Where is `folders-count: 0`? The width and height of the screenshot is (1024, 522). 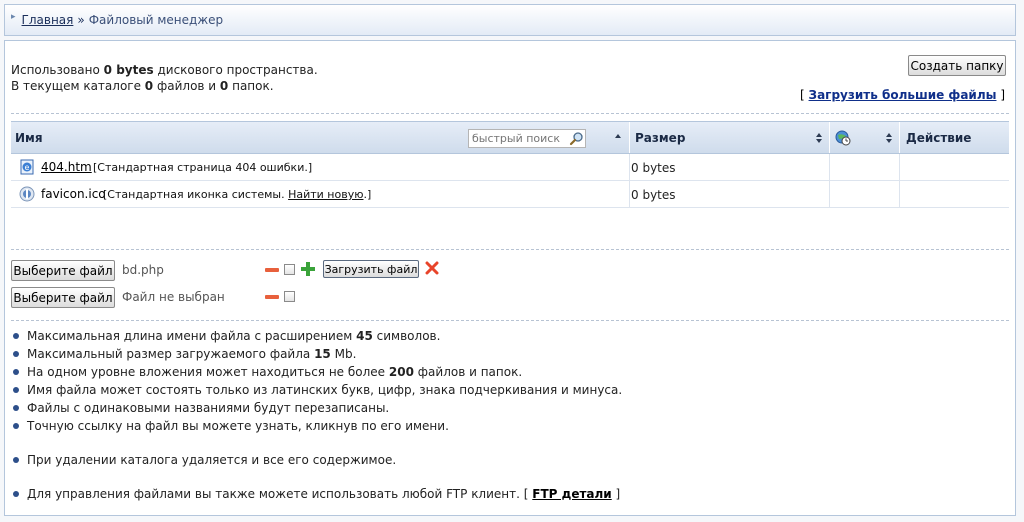
folders-count: 0 is located at coordinates (224, 86).